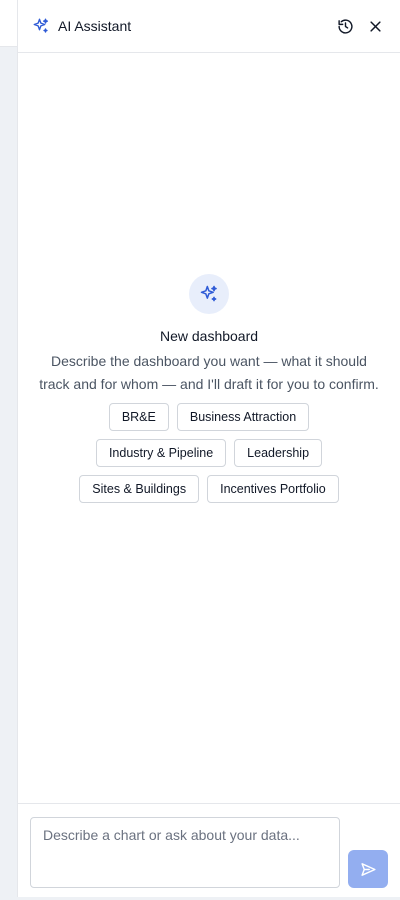 This screenshot has height=900, width=400. What do you see at coordinates (278, 453) in the screenshot?
I see `suggestion-chip-leadership: Leadership` at bounding box center [278, 453].